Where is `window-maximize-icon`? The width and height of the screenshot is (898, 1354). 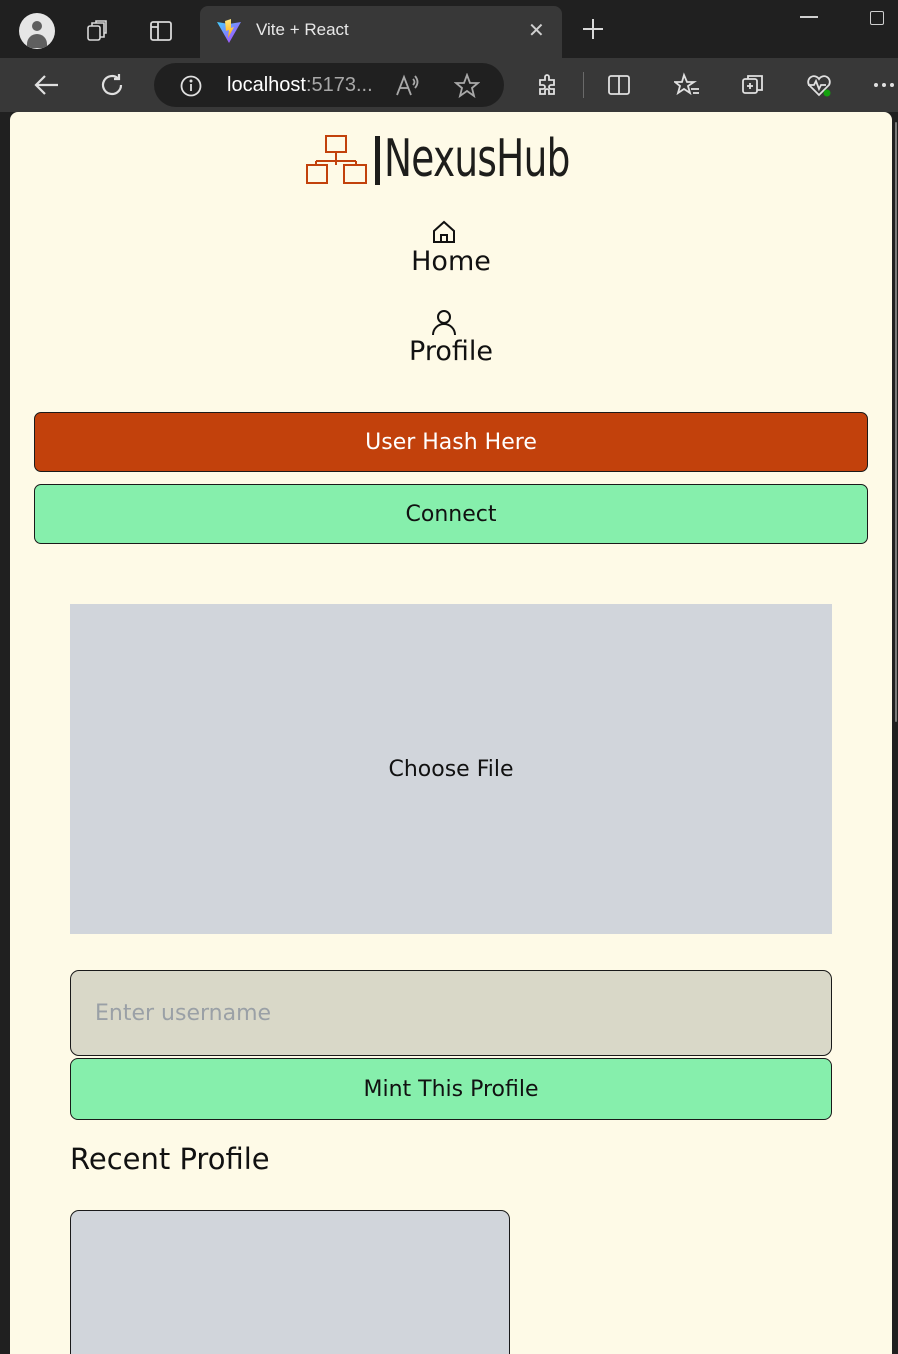
window-maximize-icon is located at coordinates (877, 18).